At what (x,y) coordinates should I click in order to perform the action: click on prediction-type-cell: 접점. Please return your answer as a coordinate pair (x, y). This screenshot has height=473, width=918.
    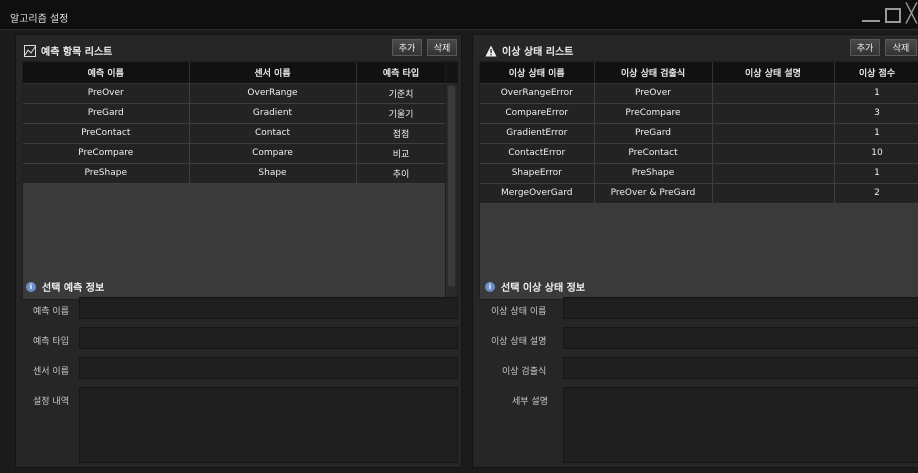
    Looking at the image, I should click on (401, 133).